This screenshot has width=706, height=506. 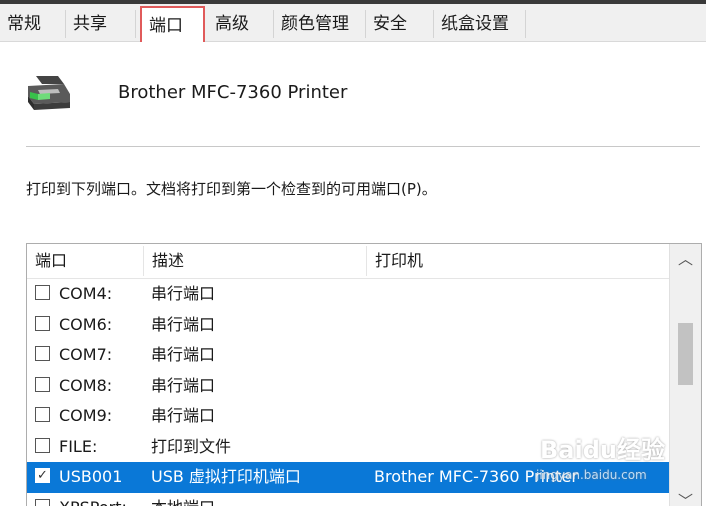 I want to click on tab-security: 安全, so click(x=400, y=24).